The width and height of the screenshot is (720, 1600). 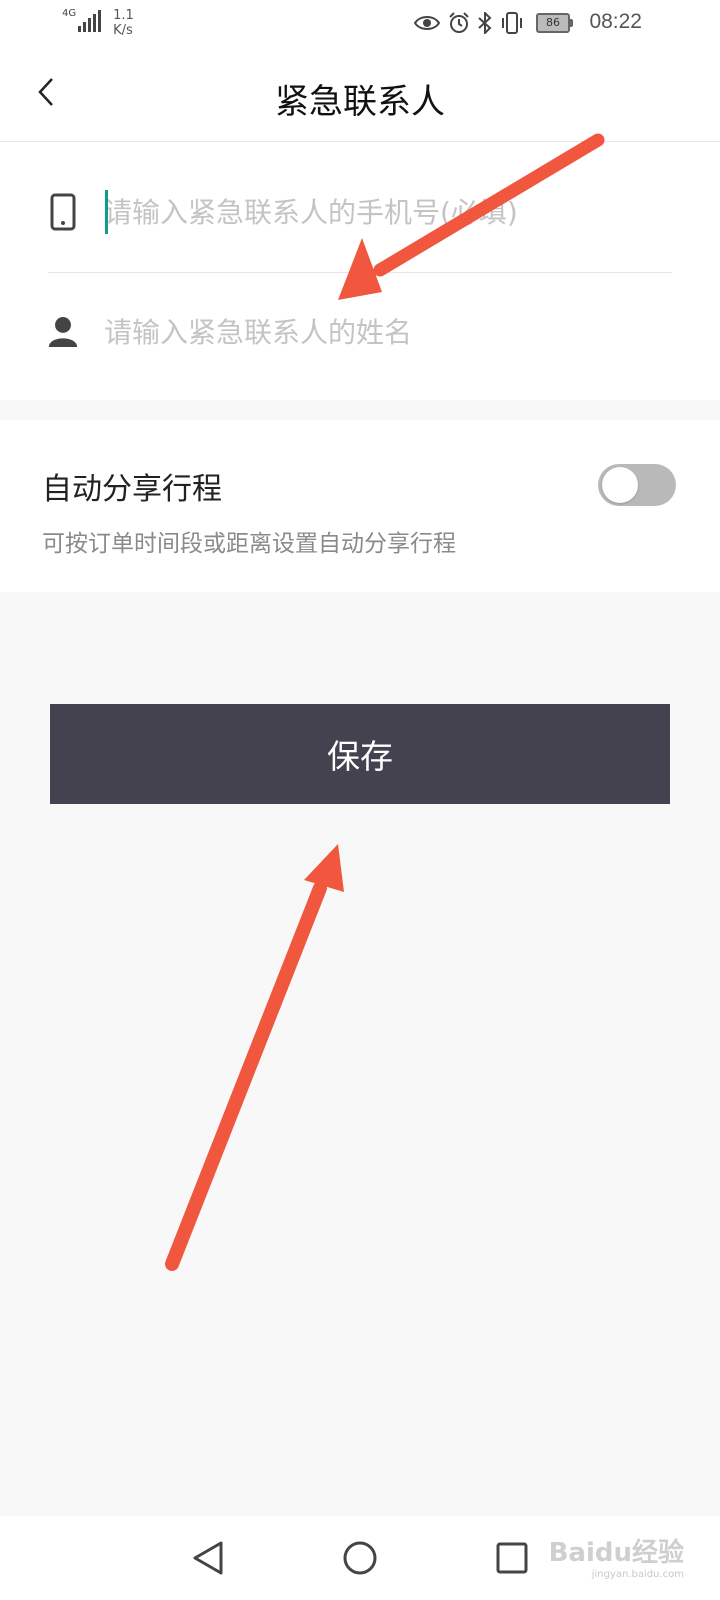 I want to click on phone-row, so click(x=360, y=212).